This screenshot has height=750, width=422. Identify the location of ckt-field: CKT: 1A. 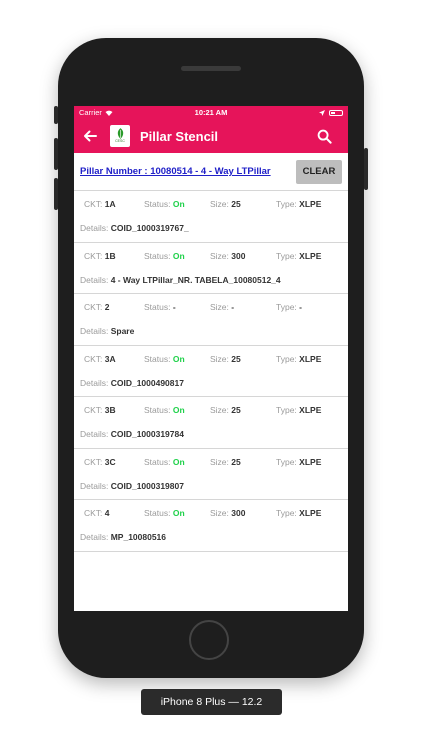
(100, 204).